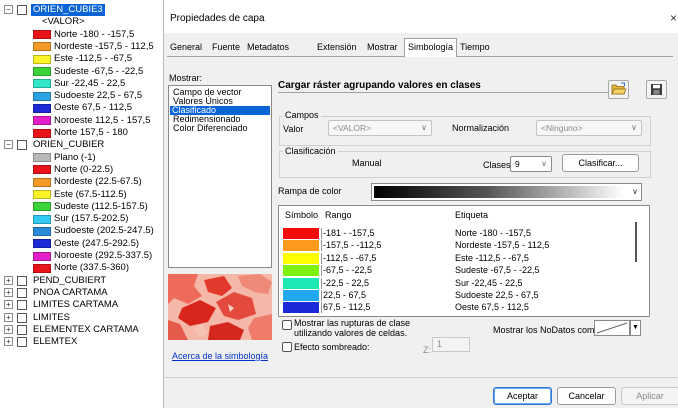 The width and height of the screenshot is (678, 408). What do you see at coordinates (612, 328) in the screenshot?
I see `nodata-color-swatch` at bounding box center [612, 328].